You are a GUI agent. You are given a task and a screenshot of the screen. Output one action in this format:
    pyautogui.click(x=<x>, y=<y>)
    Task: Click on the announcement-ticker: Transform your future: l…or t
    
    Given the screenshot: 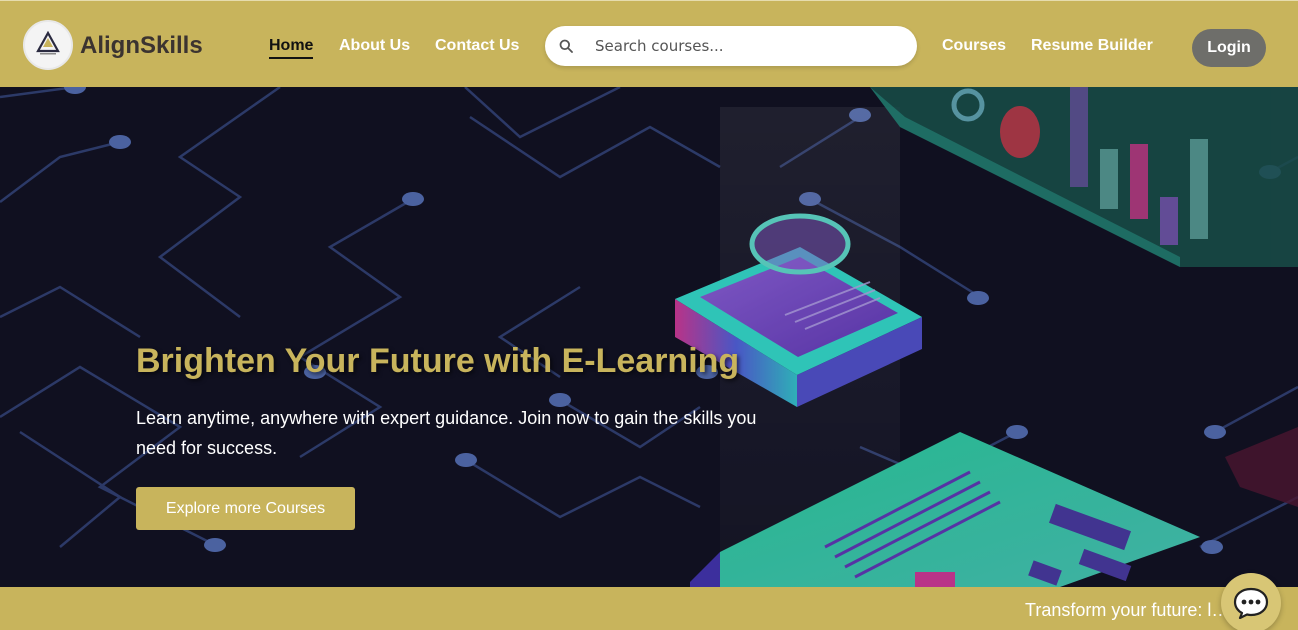 What is the action you would take?
    pyautogui.click(x=649, y=608)
    